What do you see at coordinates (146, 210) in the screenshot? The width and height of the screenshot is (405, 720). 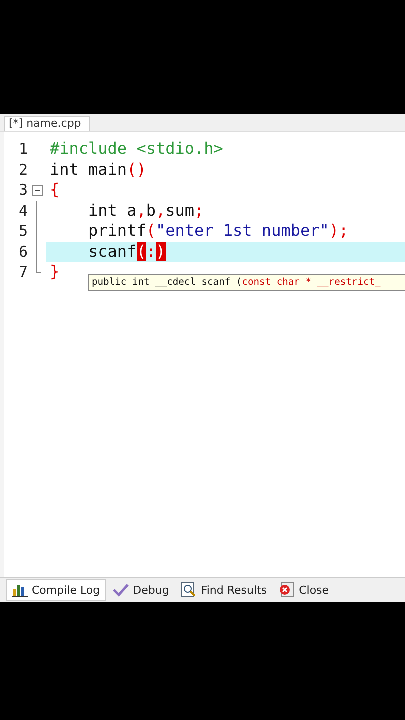 I see `code-line: int a,b,sum;` at bounding box center [146, 210].